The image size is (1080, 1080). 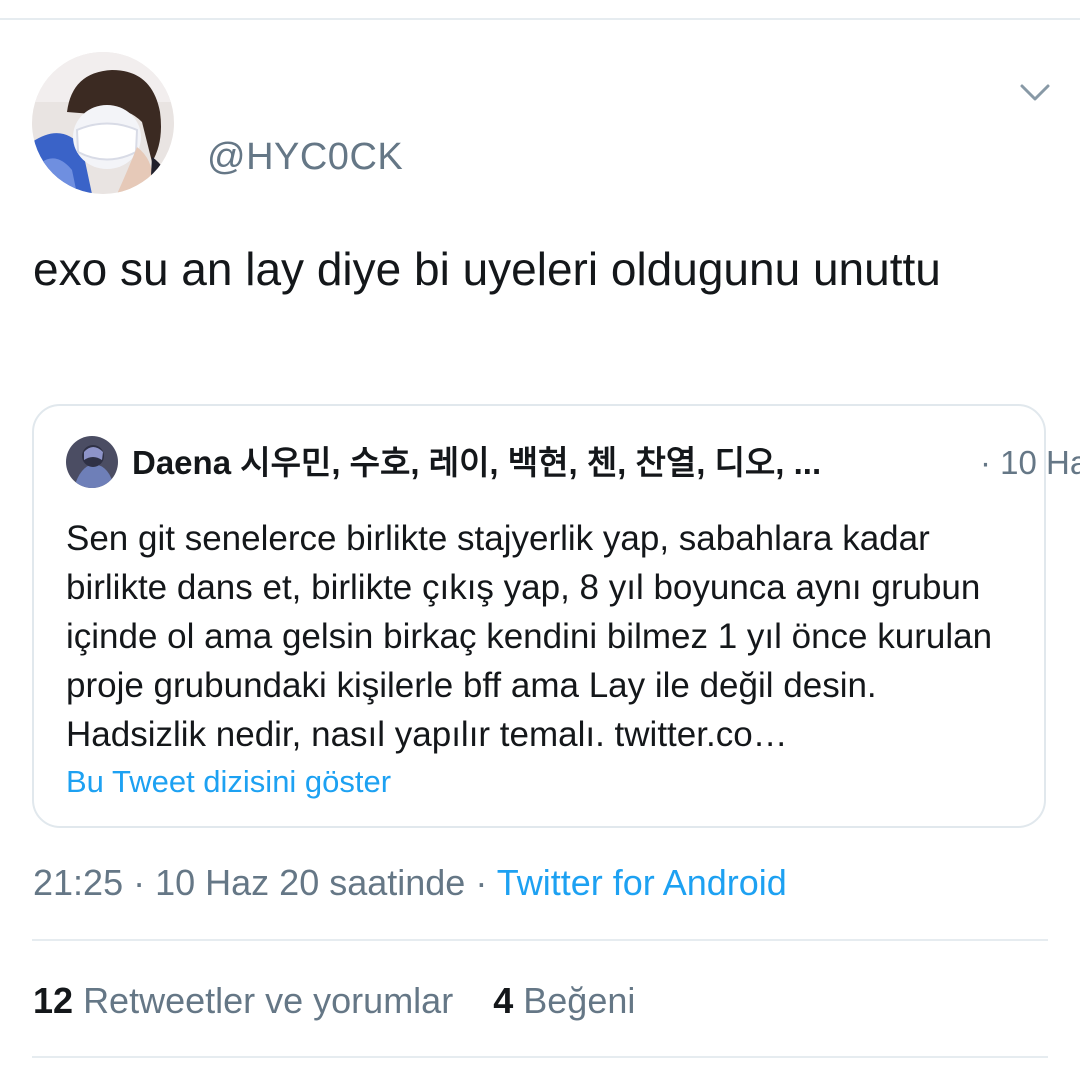 I want to click on tweet-source-link: Twitter for Android, so click(x=642, y=882).